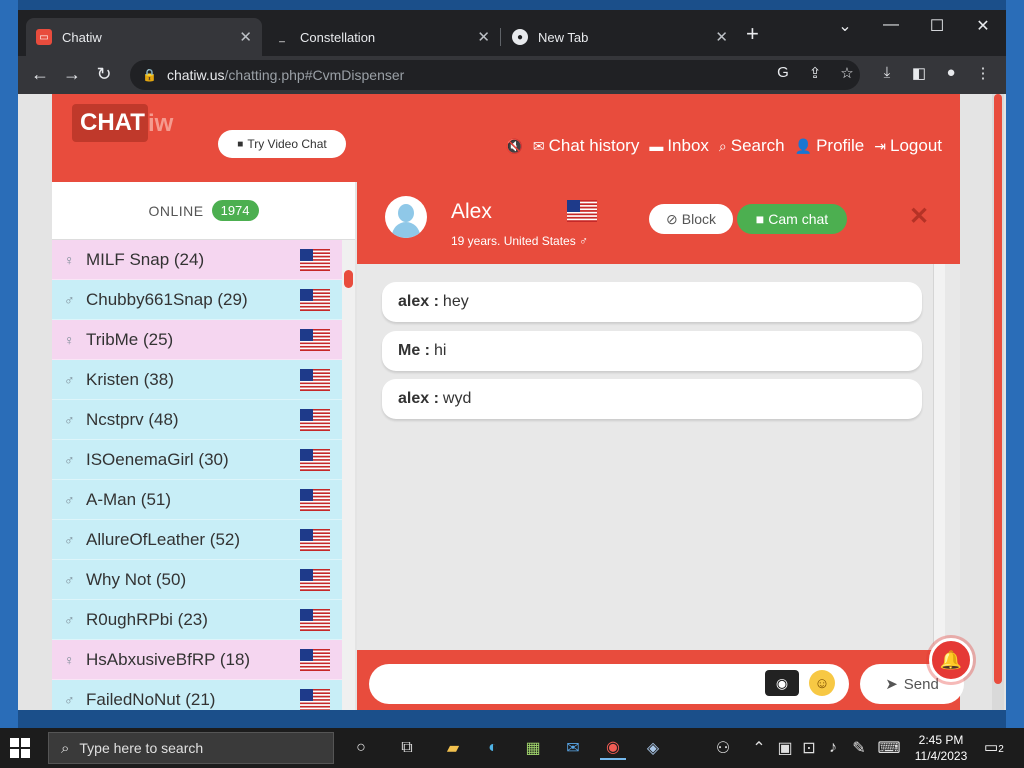 Image resolution: width=1024 pixels, height=768 pixels. Describe the element at coordinates (759, 748) in the screenshot. I see `tray-expand-icon: ⌃` at that location.